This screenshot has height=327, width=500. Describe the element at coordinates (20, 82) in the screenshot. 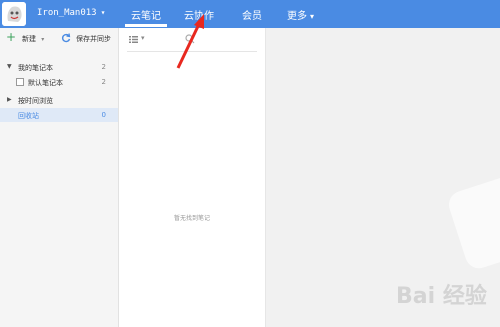

I see `notebook-icon` at that location.